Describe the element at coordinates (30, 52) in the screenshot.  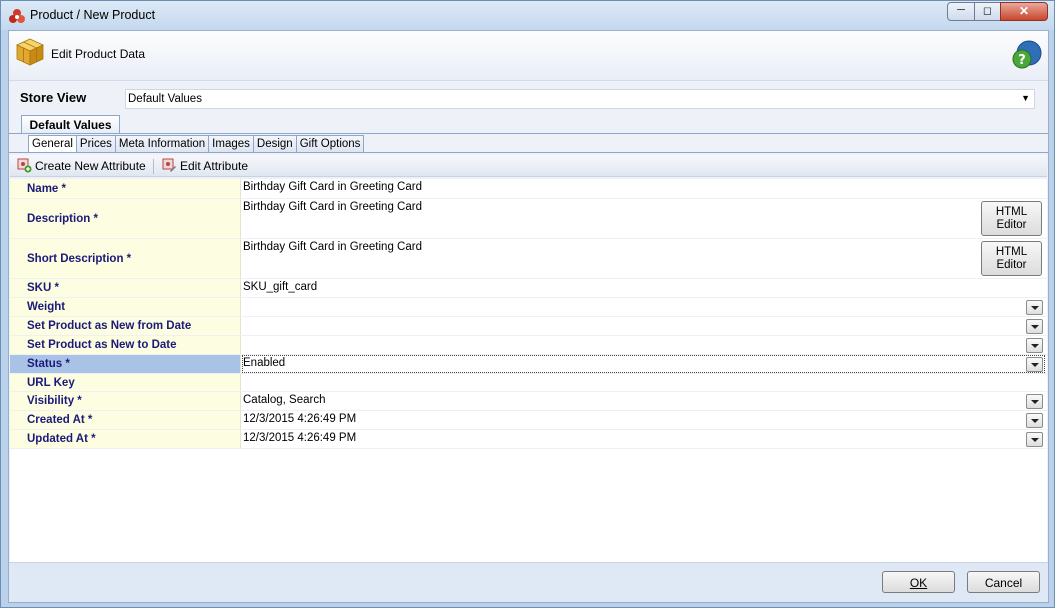
I see `product-box-icon` at that location.